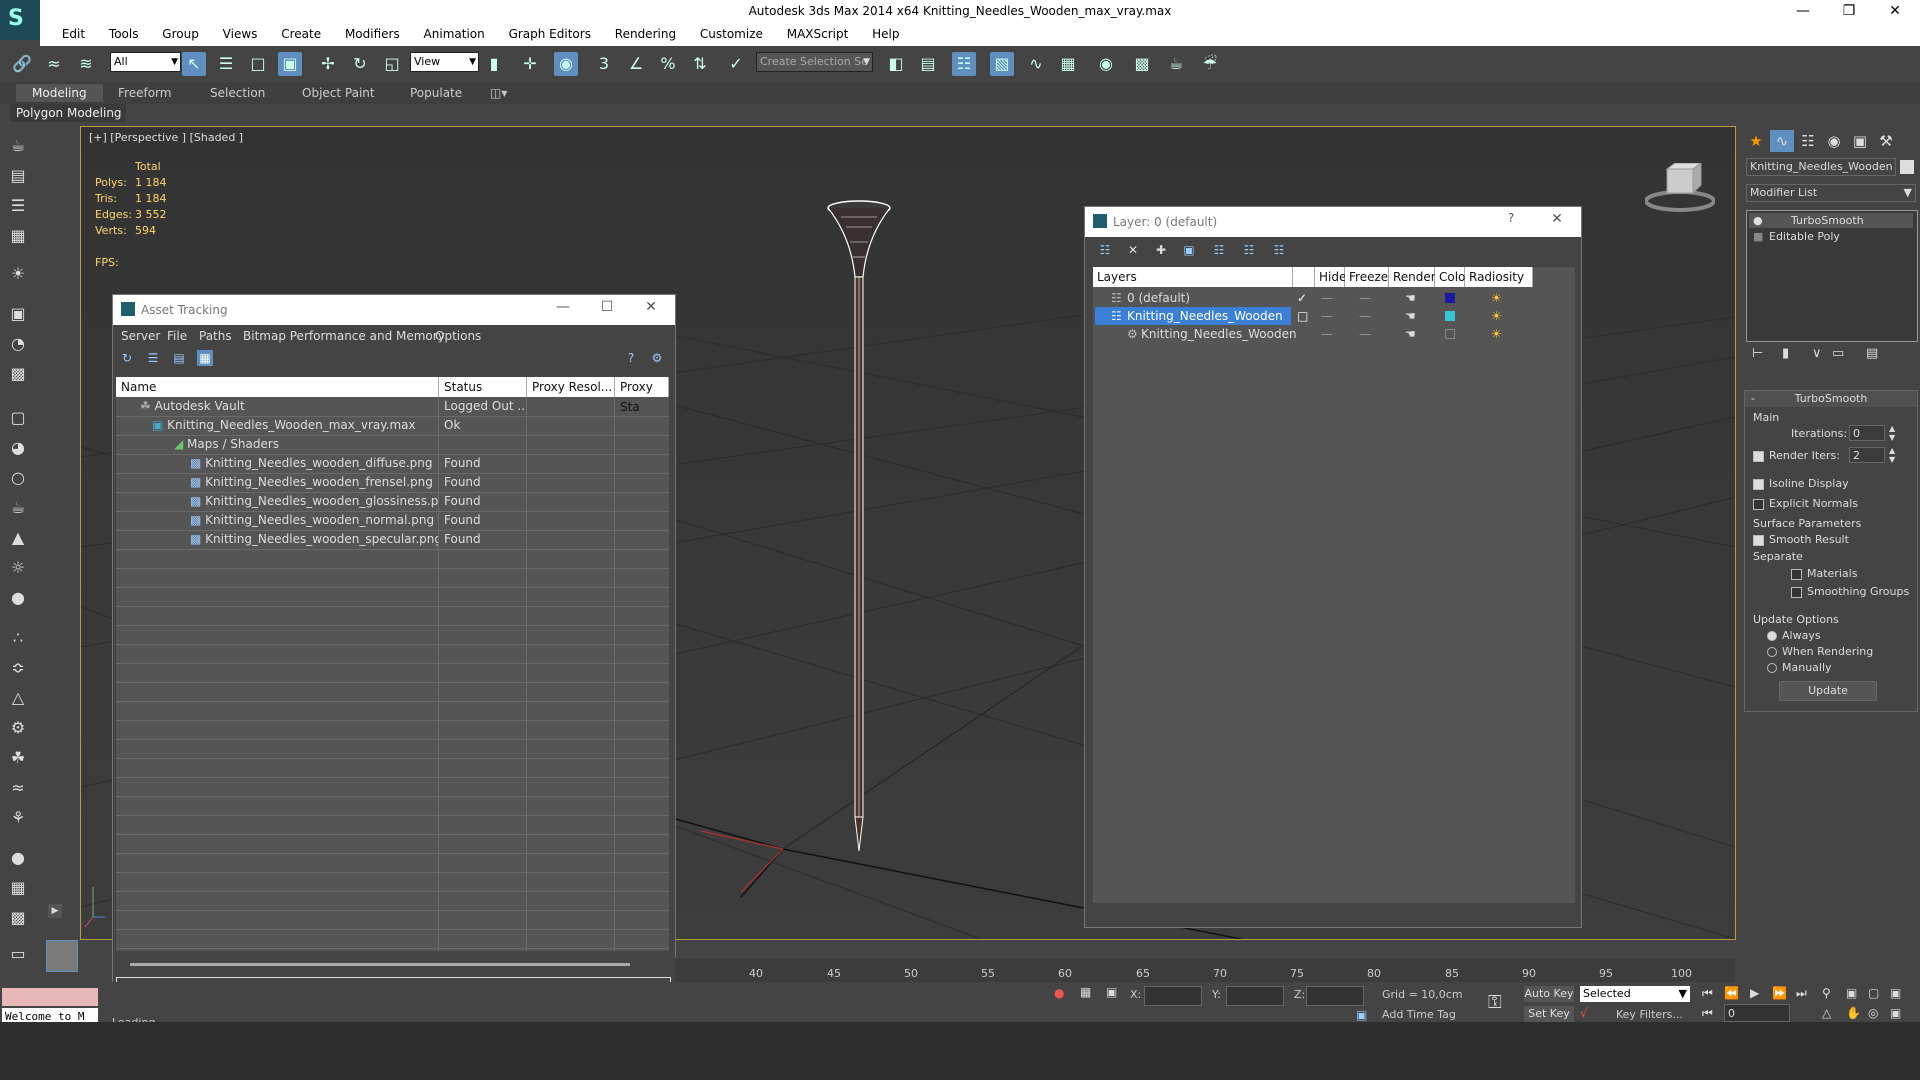 The image size is (1920, 1080). What do you see at coordinates (1796, 455) in the screenshot?
I see `render-iters-checkbox: Render Iters:` at bounding box center [1796, 455].